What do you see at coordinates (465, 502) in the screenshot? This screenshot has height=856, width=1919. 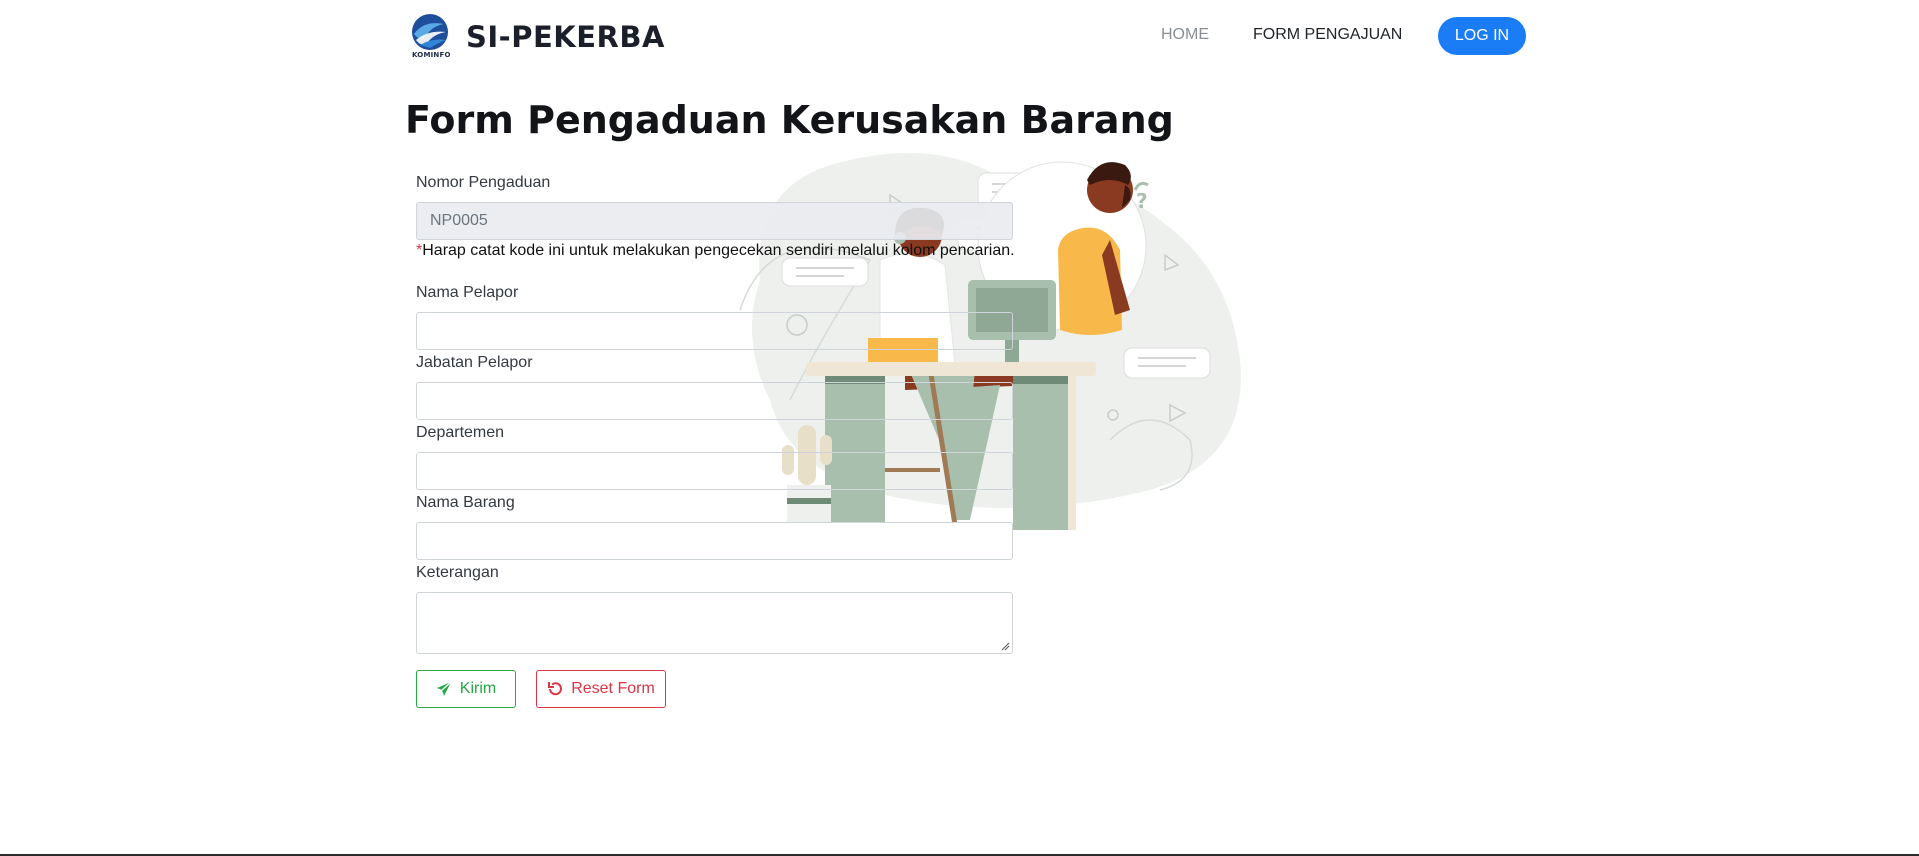 I see `nama-barang-label: Nama Barang` at bounding box center [465, 502].